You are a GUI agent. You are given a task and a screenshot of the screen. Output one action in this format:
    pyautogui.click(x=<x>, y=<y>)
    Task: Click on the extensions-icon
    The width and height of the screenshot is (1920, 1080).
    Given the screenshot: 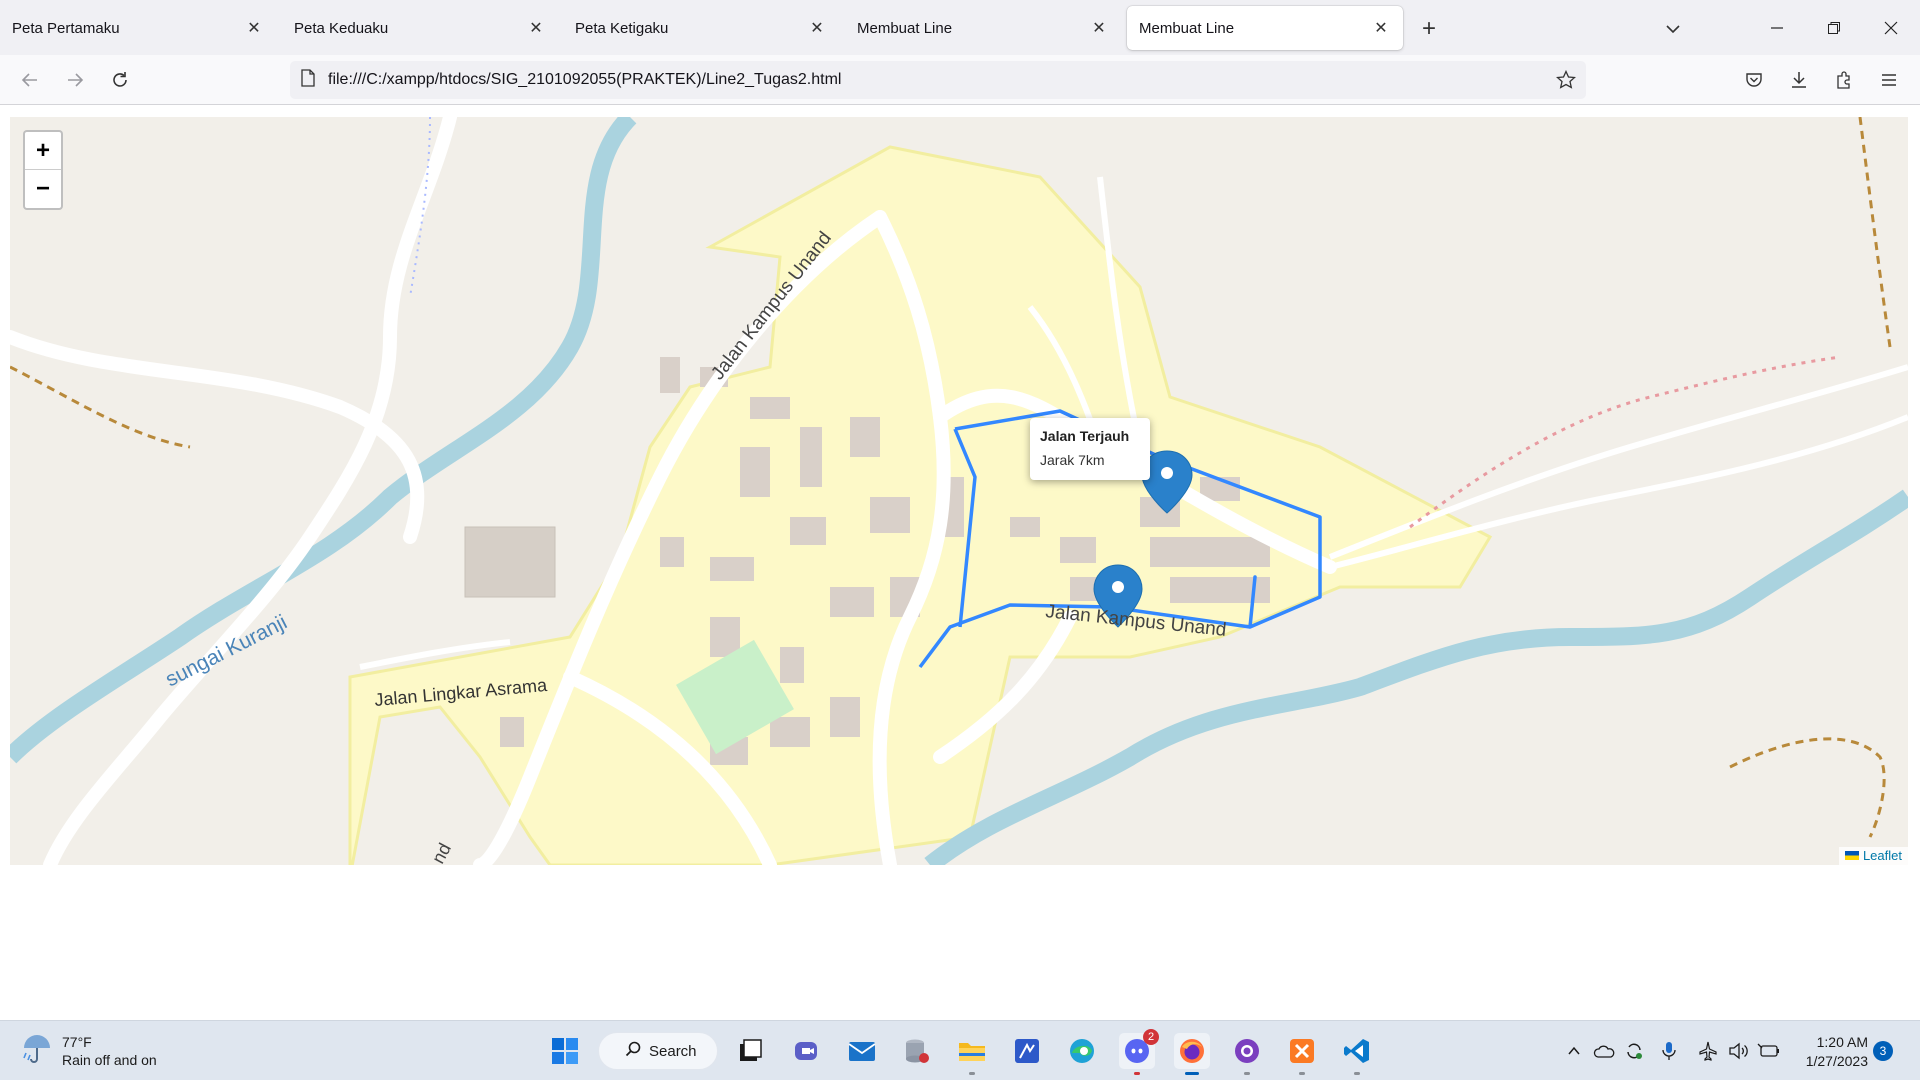 What is the action you would take?
    pyautogui.click(x=1844, y=80)
    